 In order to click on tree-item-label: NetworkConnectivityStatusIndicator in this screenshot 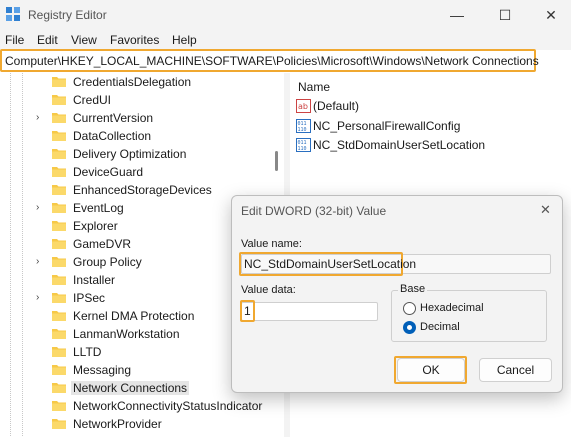, I will do `click(168, 406)`.